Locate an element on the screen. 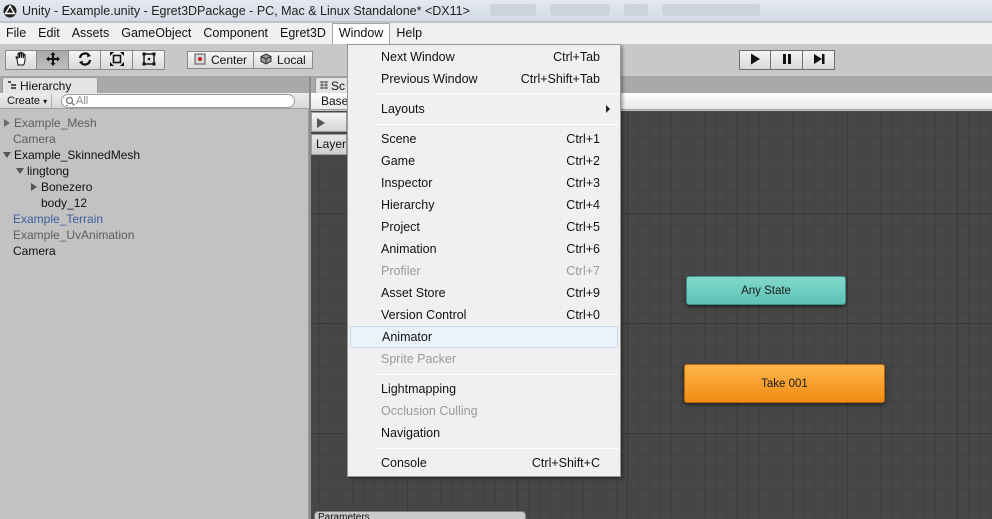 The height and width of the screenshot is (519, 992). playback-controls is located at coordinates (787, 60).